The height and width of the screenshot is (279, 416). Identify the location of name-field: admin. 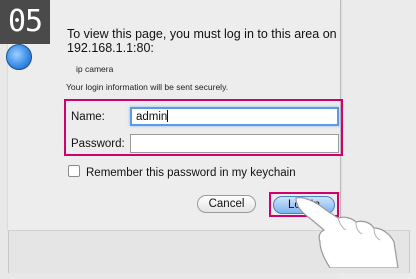
(234, 116).